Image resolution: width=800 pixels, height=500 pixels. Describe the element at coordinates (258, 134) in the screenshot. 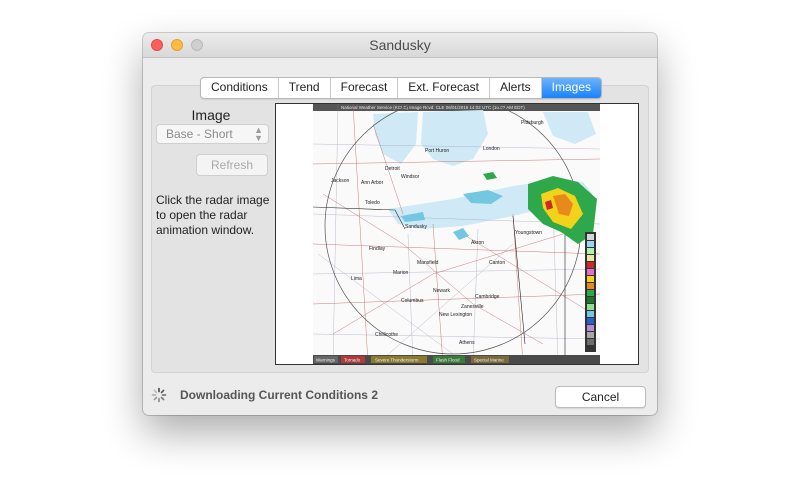

I see `select-arrows-icon: ▲ ▼` at that location.